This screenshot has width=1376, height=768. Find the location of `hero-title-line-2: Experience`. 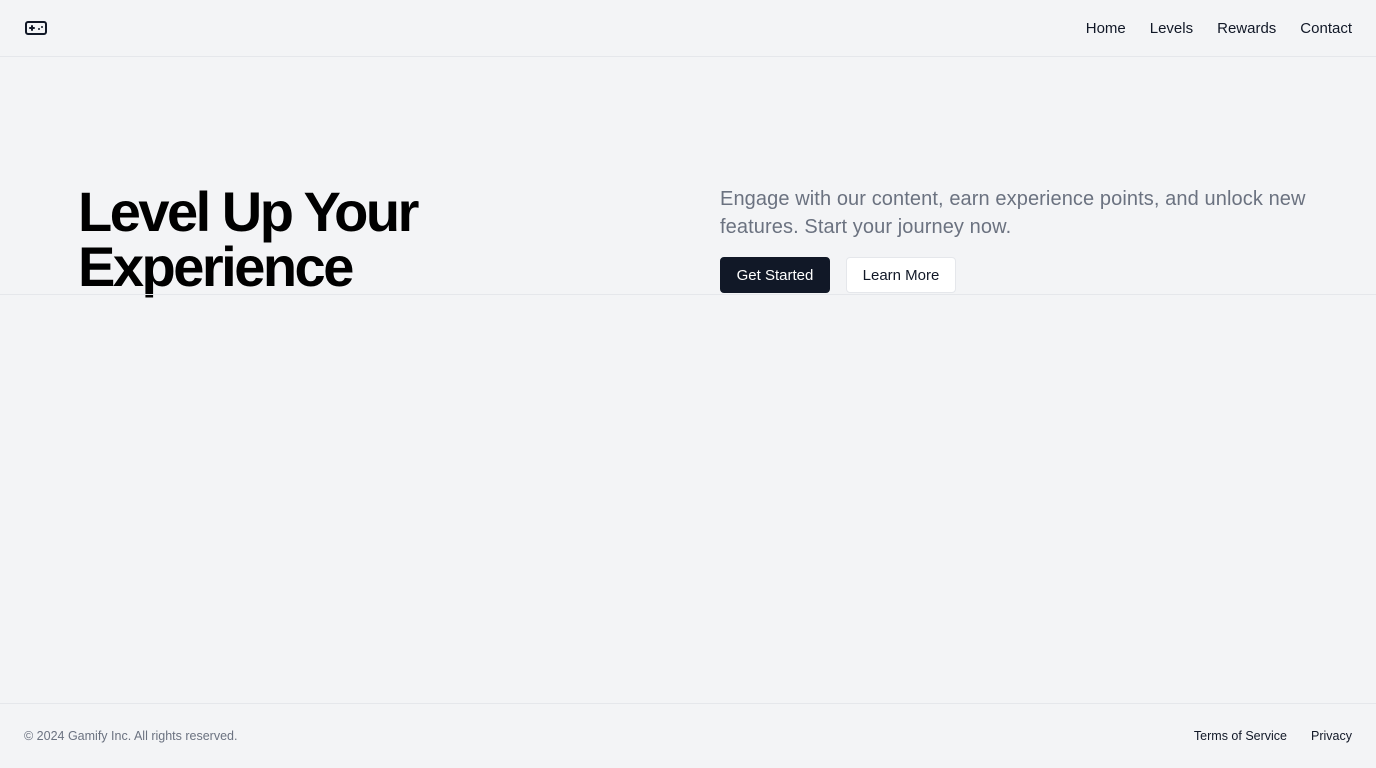

hero-title-line-2: Experience is located at coordinates (216, 266).